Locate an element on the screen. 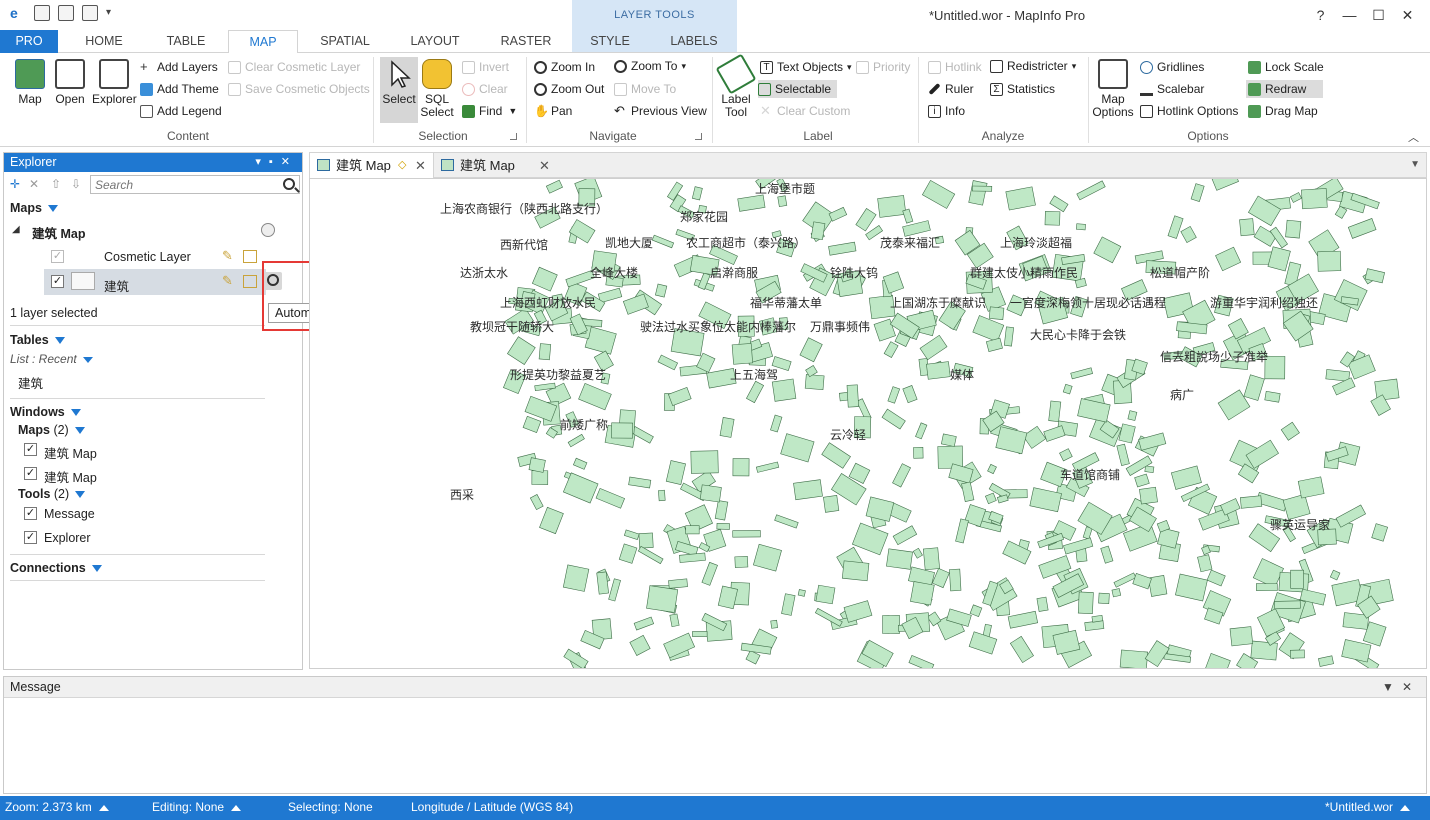 This screenshot has width=1430, height=820. hotlink-options-button: Hotlink Options is located at coordinates (1189, 111).